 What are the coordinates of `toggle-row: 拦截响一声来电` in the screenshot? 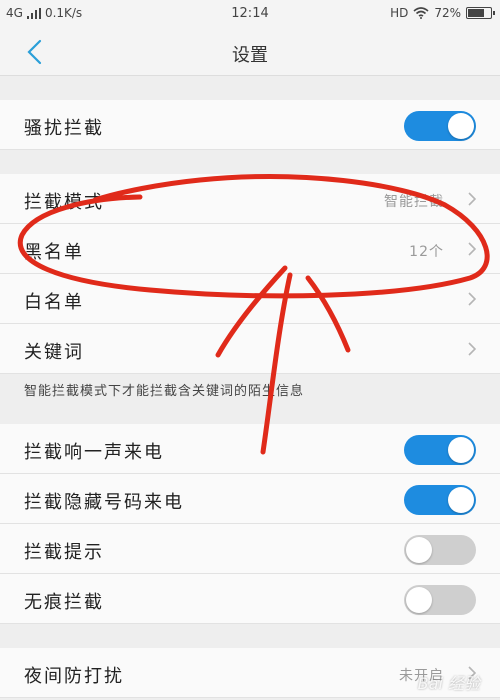 It's located at (250, 449).